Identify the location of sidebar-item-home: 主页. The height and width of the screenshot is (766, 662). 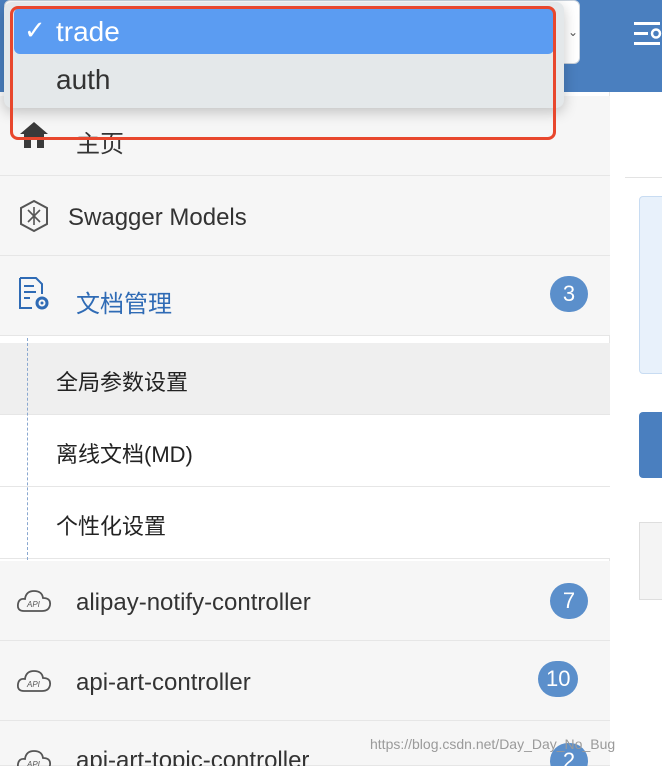
(305, 136).